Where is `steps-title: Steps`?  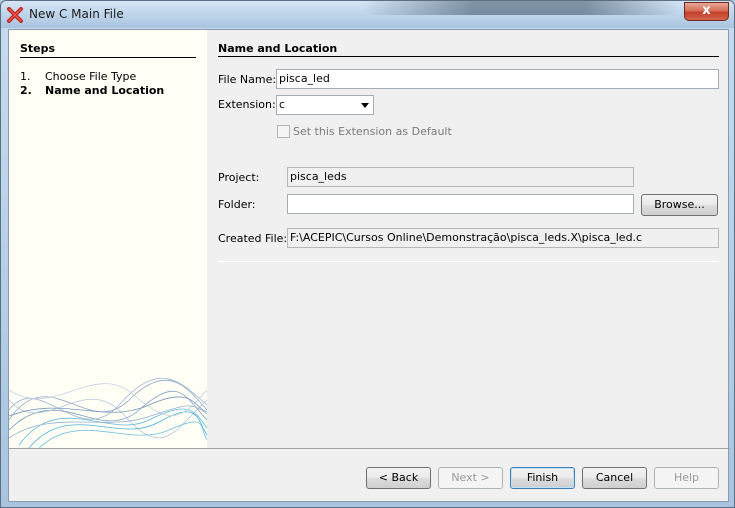
steps-title: Steps is located at coordinates (38, 48).